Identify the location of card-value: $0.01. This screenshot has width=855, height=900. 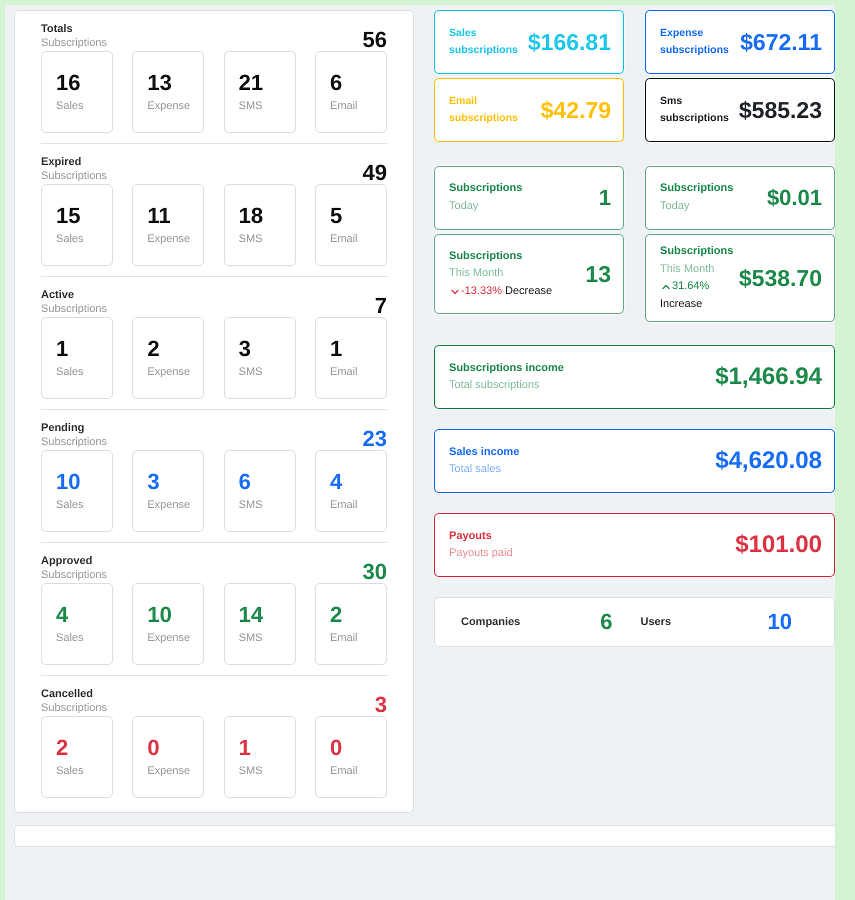
(794, 198).